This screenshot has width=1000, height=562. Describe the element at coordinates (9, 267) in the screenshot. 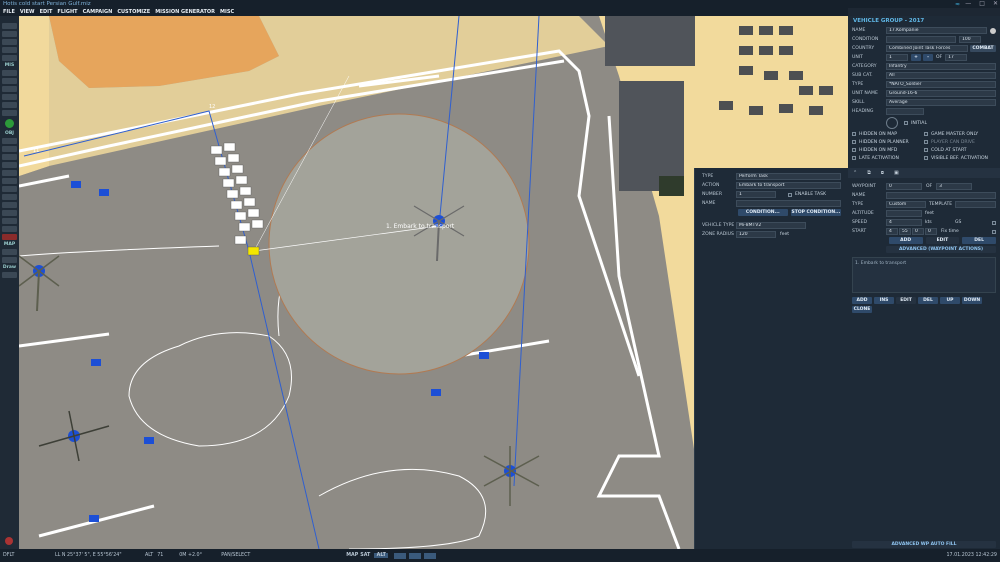

I see `draw-label: Draw` at that location.